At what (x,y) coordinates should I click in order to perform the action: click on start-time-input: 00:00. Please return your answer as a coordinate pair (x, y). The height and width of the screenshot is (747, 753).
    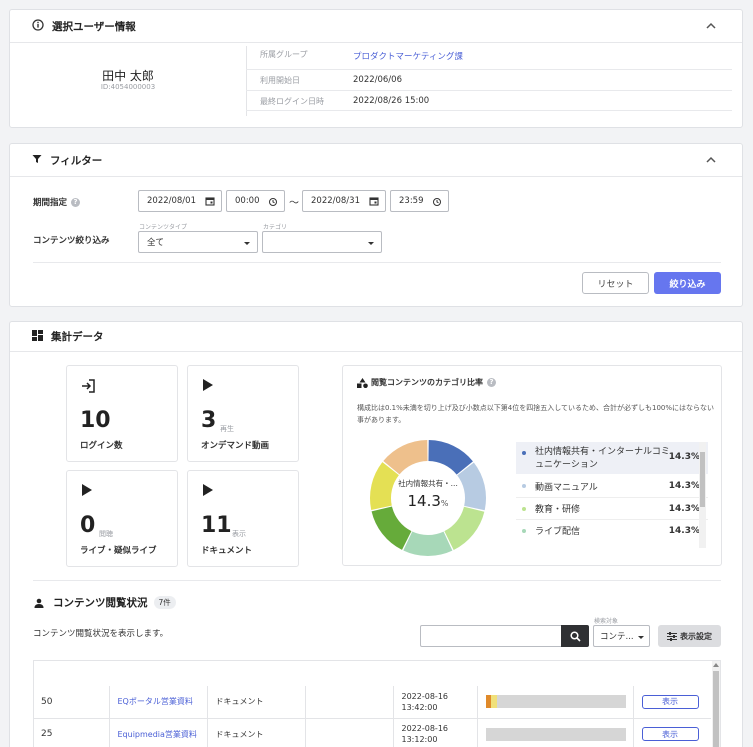
    Looking at the image, I should click on (255, 201).